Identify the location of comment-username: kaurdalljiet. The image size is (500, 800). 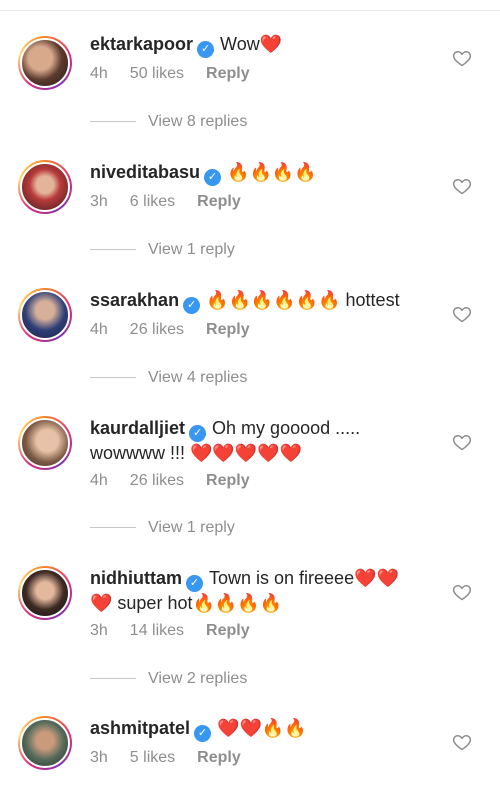
(137, 428).